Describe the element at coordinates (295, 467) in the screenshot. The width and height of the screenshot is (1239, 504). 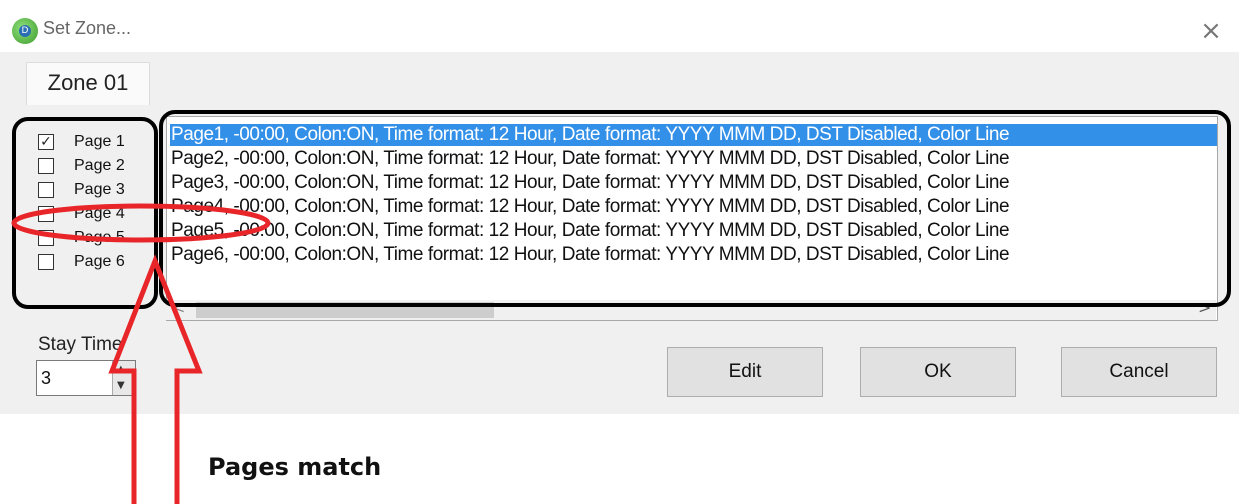
I see `annotation-caption: Pages match` at that location.